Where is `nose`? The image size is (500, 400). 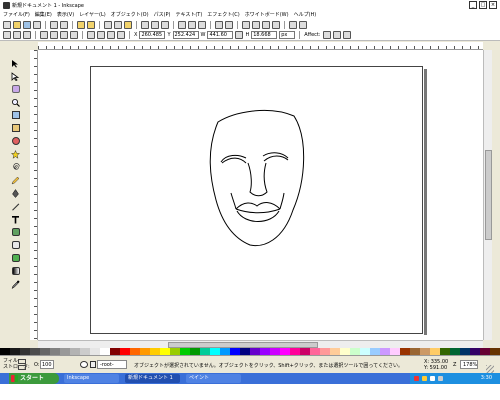 nose is located at coordinates (257, 179).